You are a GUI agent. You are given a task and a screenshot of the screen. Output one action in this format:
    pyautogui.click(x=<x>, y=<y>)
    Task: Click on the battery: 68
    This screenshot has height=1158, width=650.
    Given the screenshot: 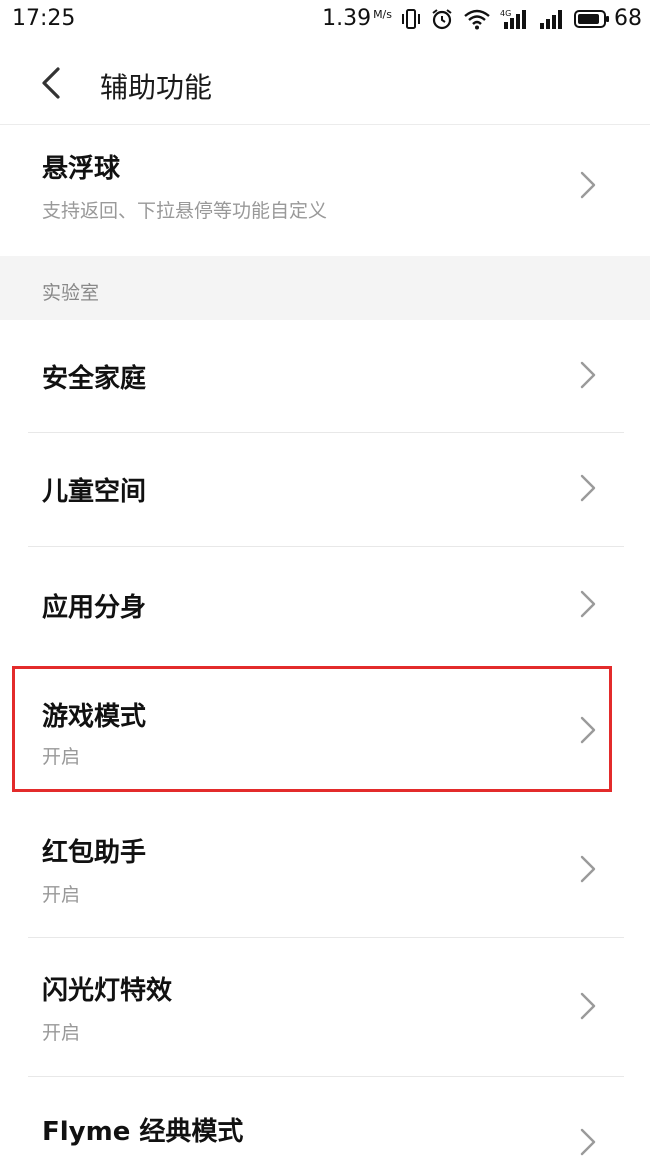 What is the action you would take?
    pyautogui.click(x=608, y=18)
    